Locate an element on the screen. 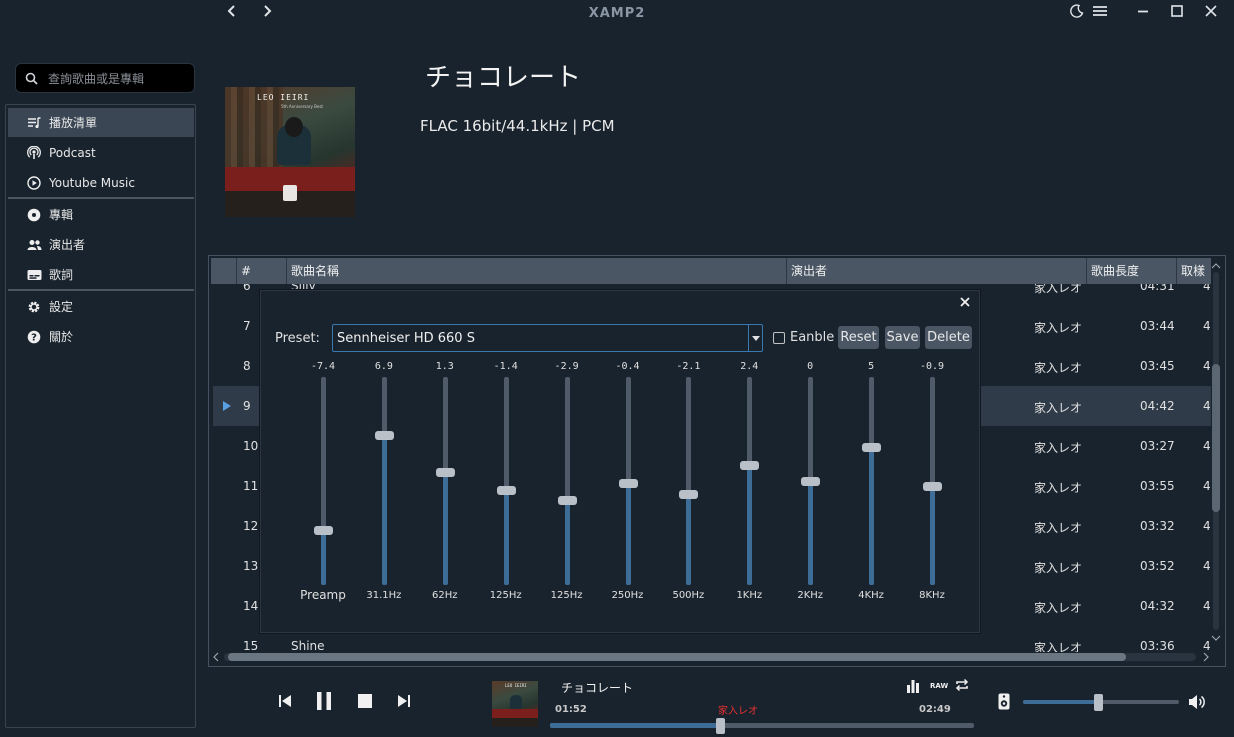  album-cover-subtitle: 5th Anniversary Best is located at coordinates (302, 106).